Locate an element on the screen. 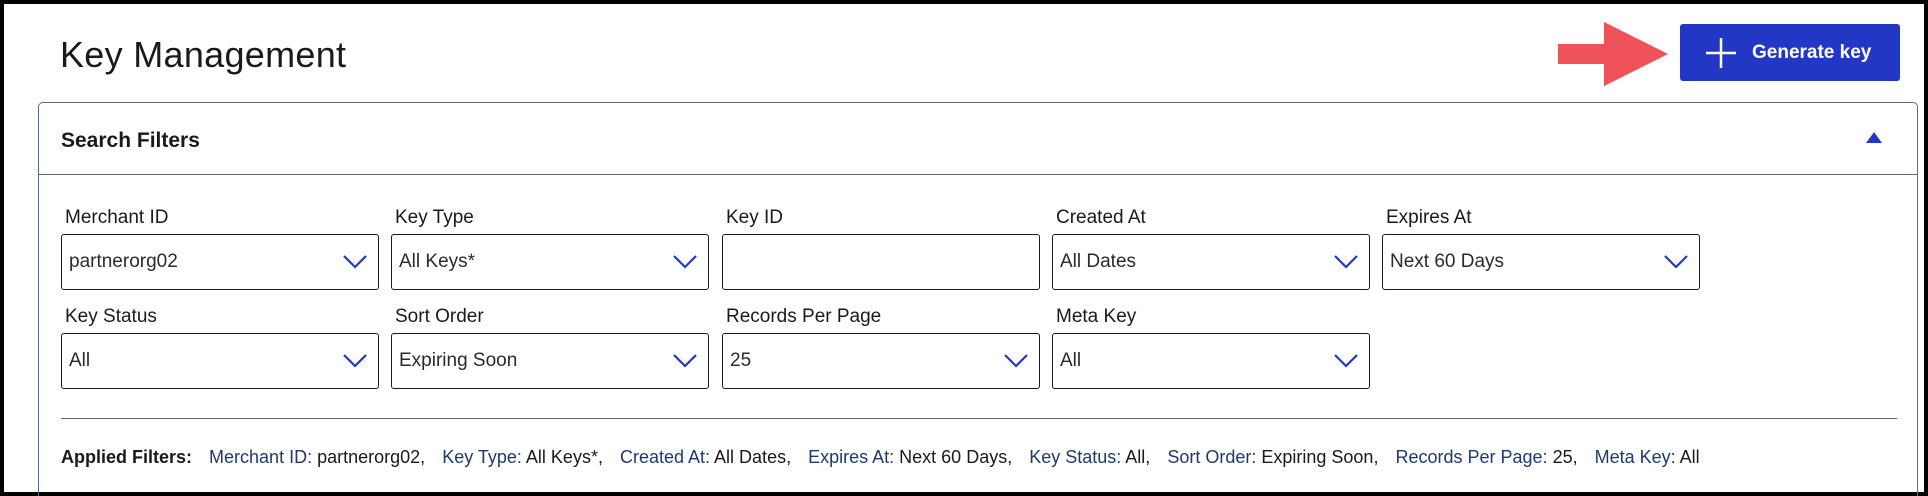  key-id-input-wrapper is located at coordinates (881, 262).